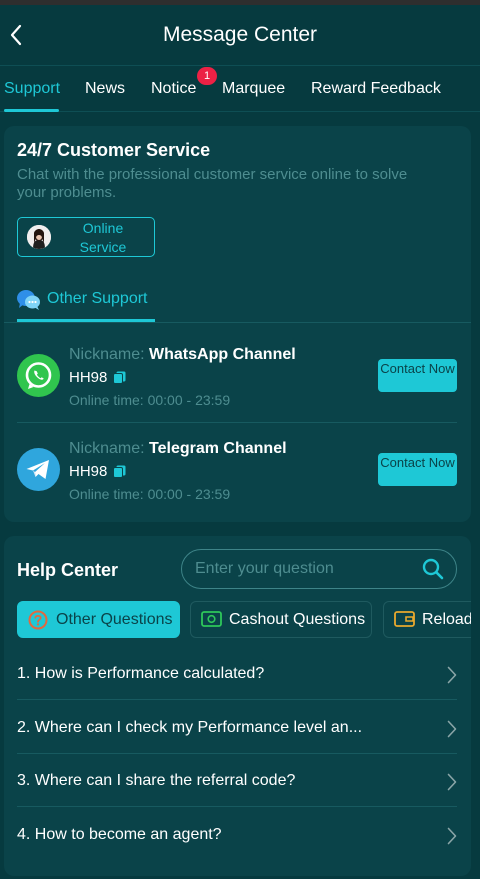 This screenshot has height=879, width=480. I want to click on other-support-label: Other Support, so click(97, 298).